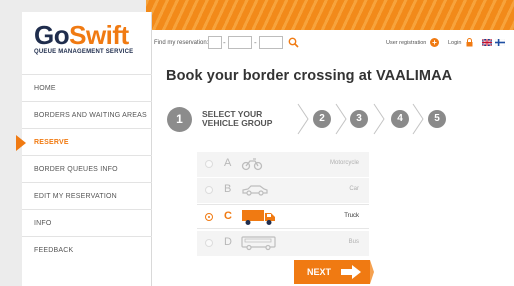 Image resolution: width=514 pixels, height=286 pixels. Describe the element at coordinates (434, 42) in the screenshot. I see `plus-icon: +` at that location.